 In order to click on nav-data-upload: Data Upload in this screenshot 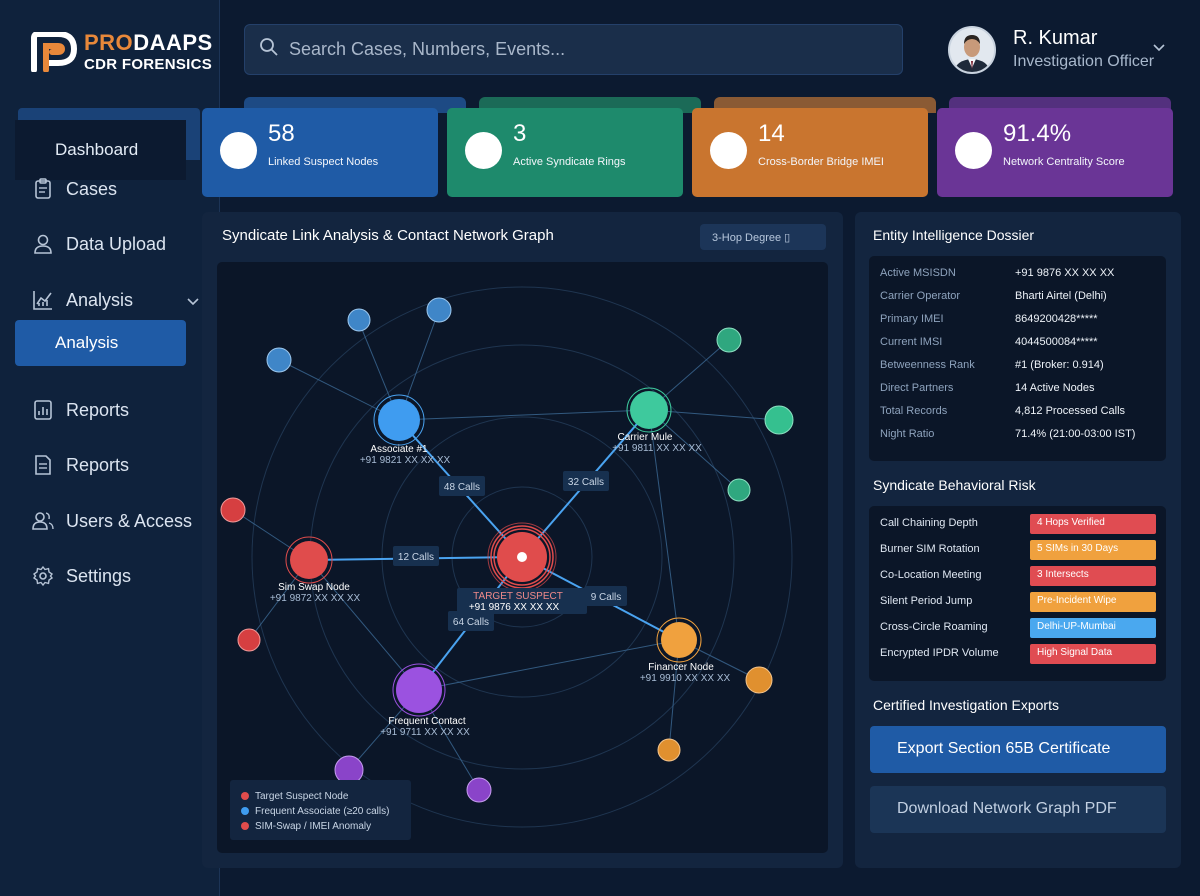, I will do `click(120, 244)`.